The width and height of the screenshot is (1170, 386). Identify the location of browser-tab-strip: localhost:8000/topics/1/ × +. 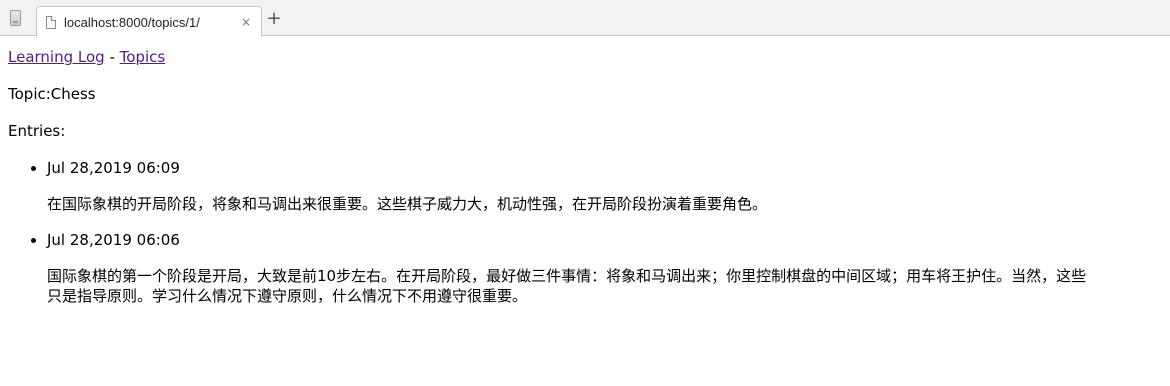
(585, 18).